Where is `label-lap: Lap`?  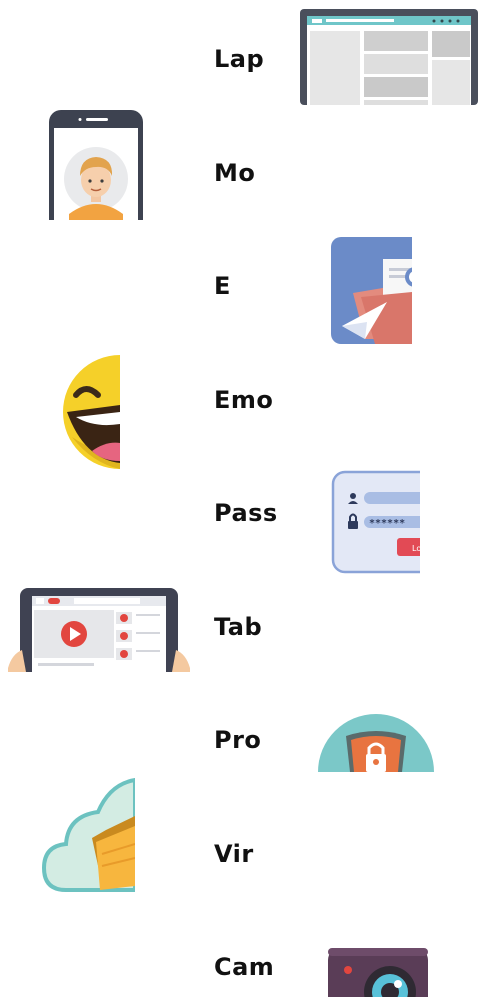 label-lap: Lap is located at coordinates (239, 59).